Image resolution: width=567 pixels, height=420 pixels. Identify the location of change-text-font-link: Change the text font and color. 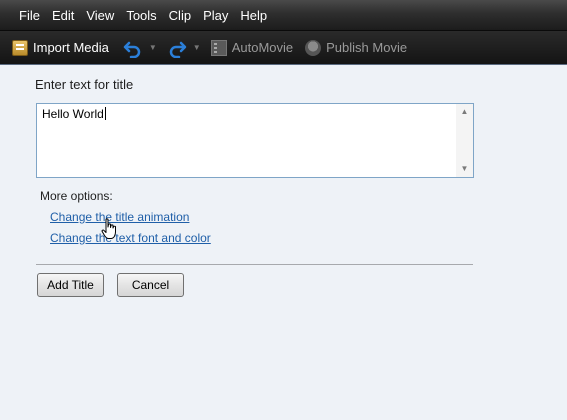
(130, 238).